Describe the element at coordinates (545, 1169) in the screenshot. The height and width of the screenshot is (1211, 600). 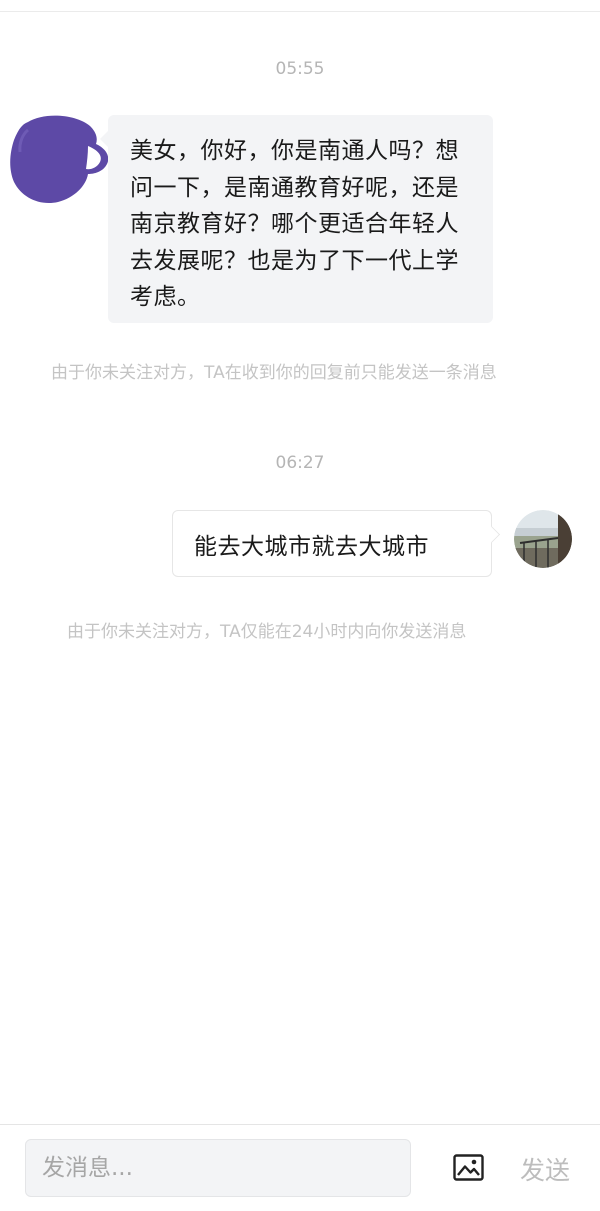
I see `send-button: 发送` at that location.